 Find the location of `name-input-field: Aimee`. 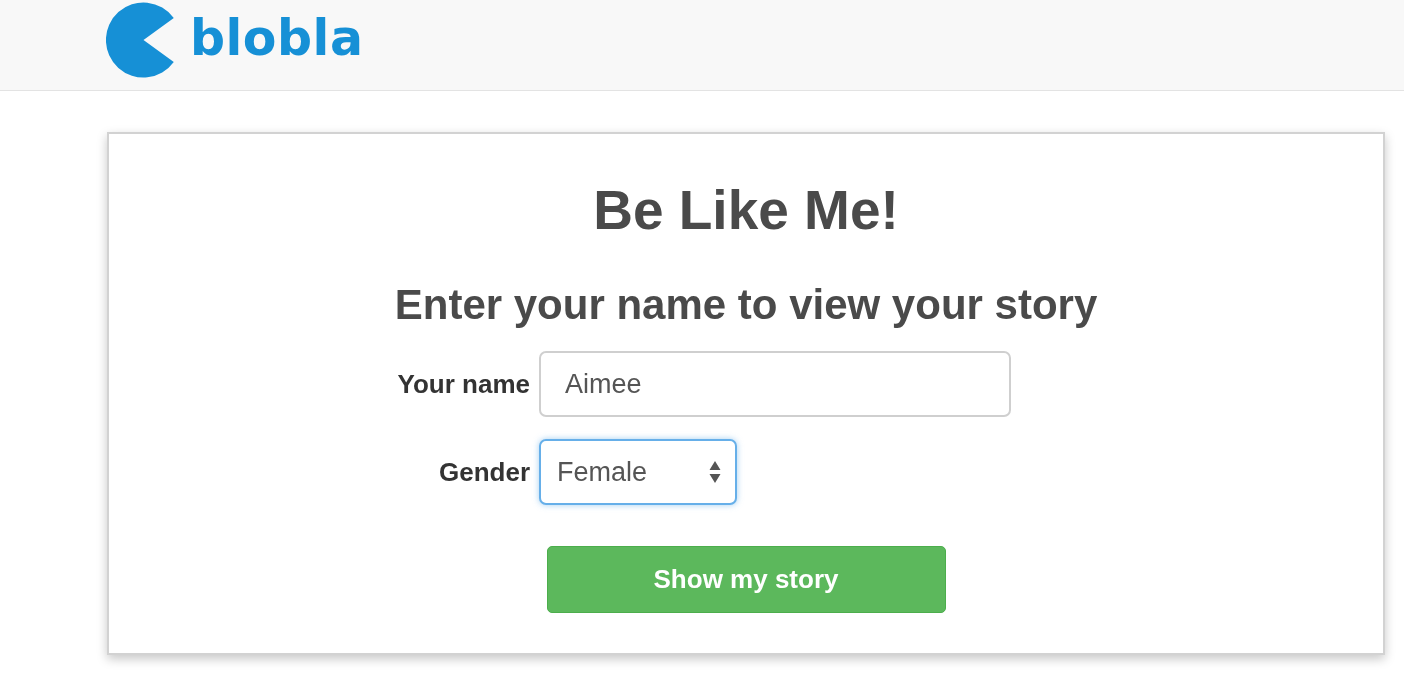

name-input-field: Aimee is located at coordinates (775, 384).